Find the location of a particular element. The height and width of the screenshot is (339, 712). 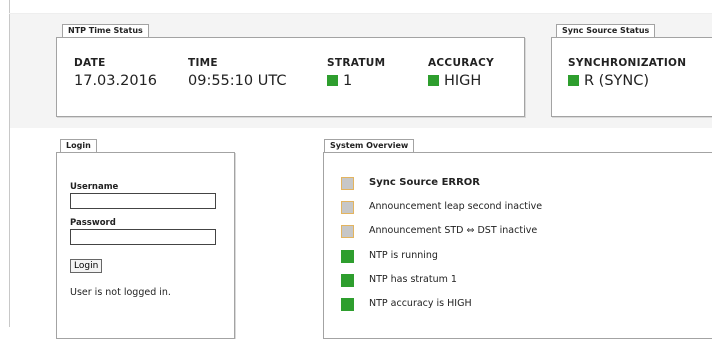

password-input is located at coordinates (143, 237).